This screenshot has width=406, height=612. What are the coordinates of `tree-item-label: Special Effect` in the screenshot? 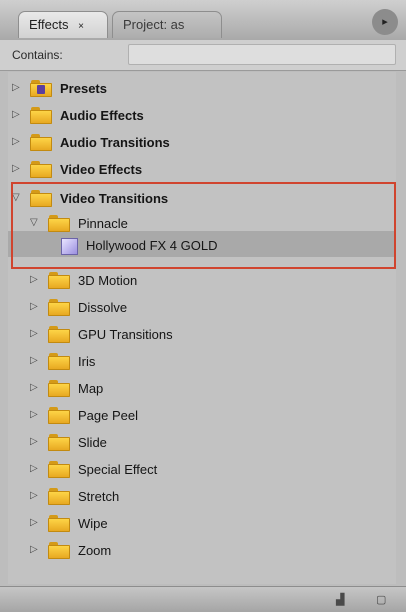 It's located at (118, 469).